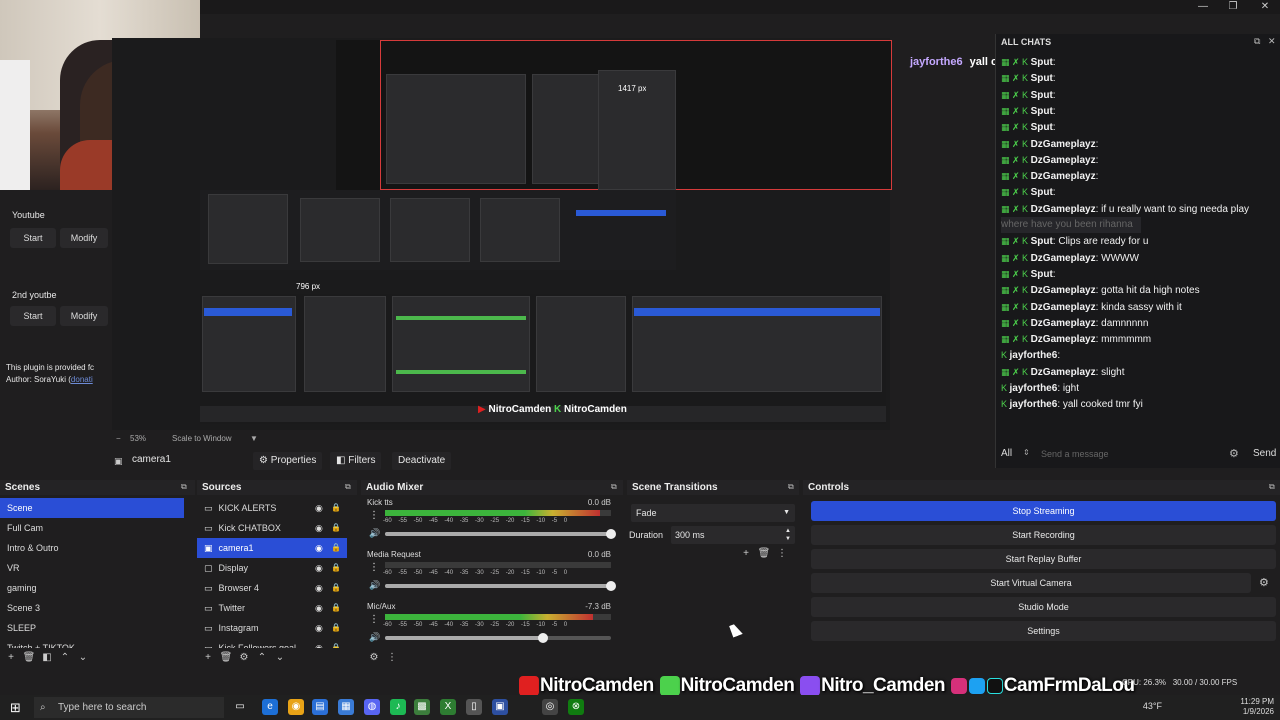  What do you see at coordinates (1131, 454) in the screenshot?
I see `chat-message-input: Send a message` at bounding box center [1131, 454].